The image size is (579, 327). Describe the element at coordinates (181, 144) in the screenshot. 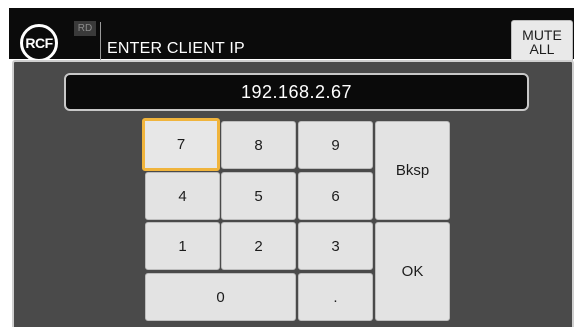

I see `key-7: 7` at that location.